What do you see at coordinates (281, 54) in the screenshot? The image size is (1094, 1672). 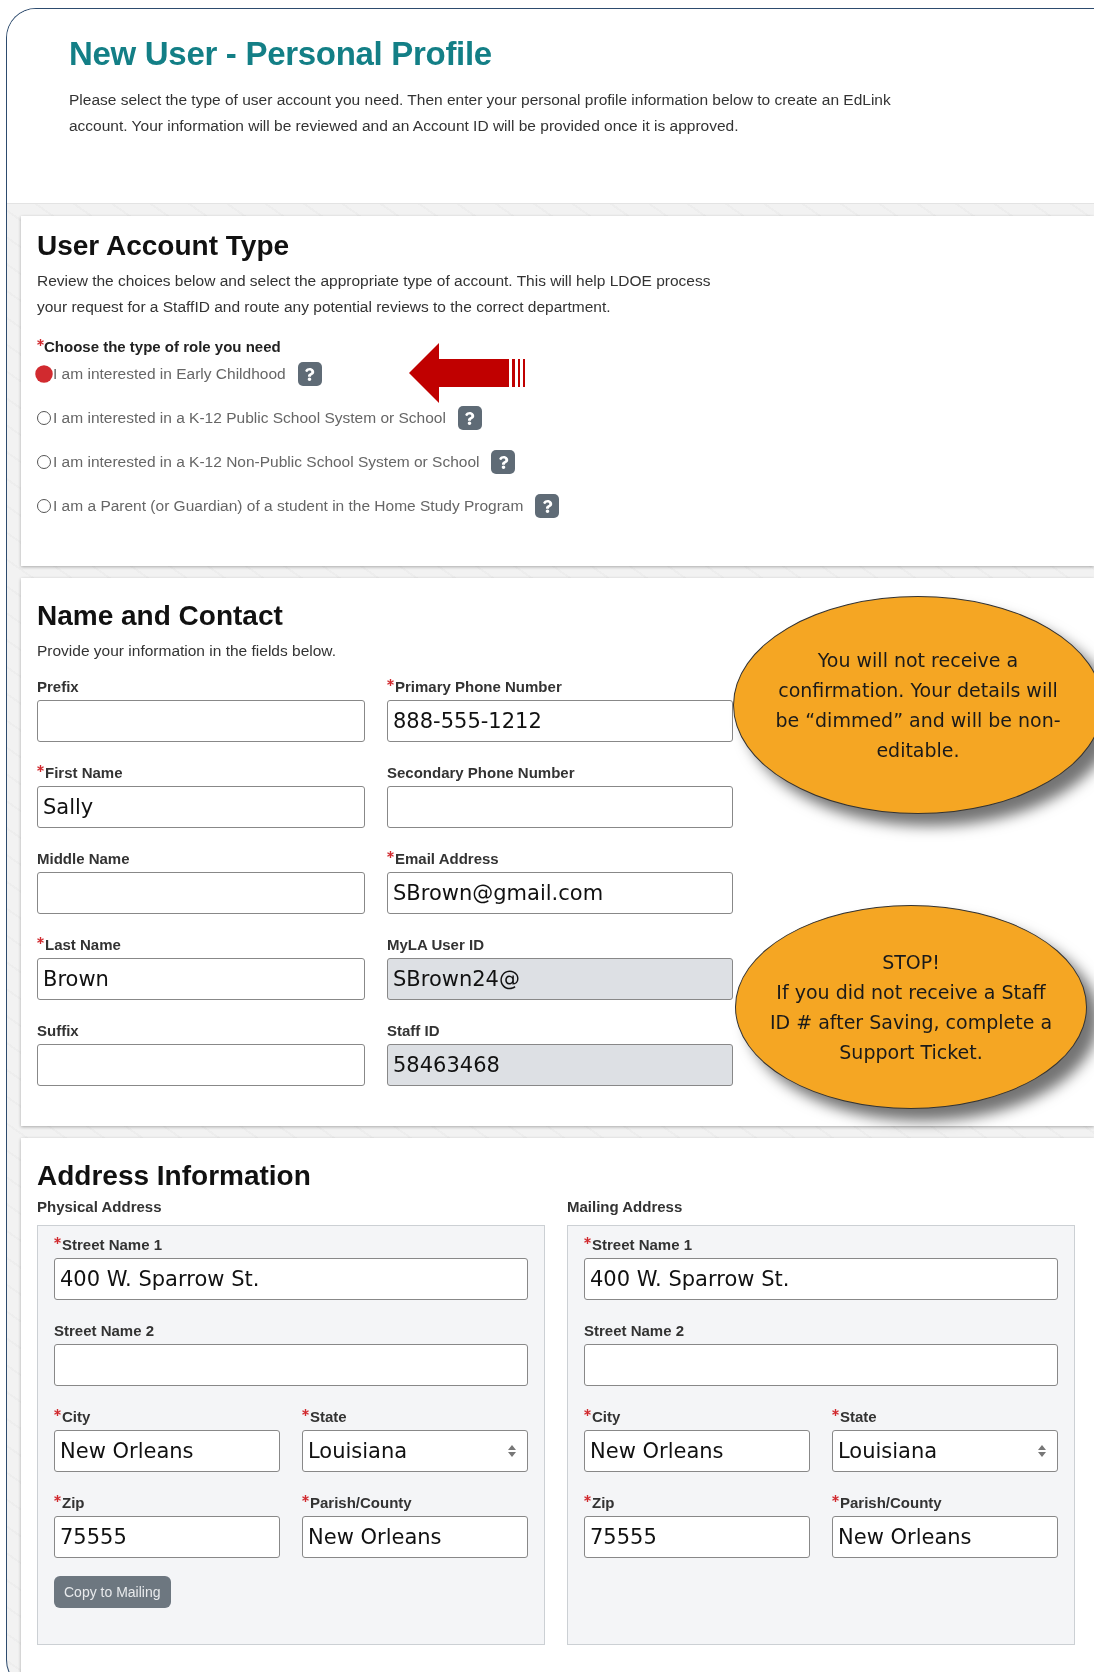 I see `page-title: New User - Personal Profile` at bounding box center [281, 54].